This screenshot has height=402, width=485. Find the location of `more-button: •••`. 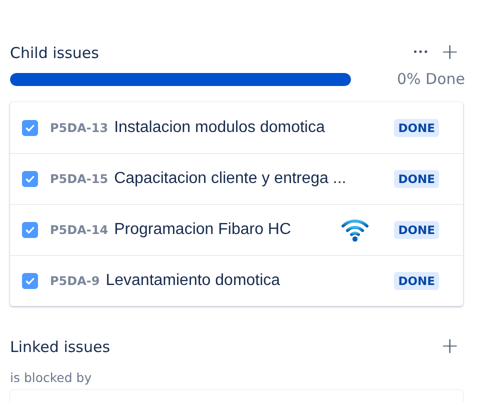

more-button: ••• is located at coordinates (420, 53).